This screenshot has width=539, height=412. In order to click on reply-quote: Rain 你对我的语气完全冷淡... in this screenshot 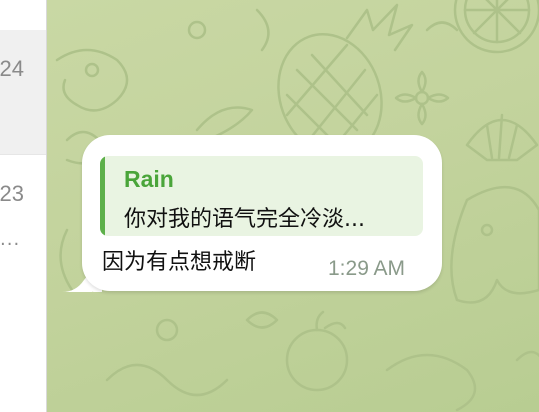, I will do `click(261, 196)`.